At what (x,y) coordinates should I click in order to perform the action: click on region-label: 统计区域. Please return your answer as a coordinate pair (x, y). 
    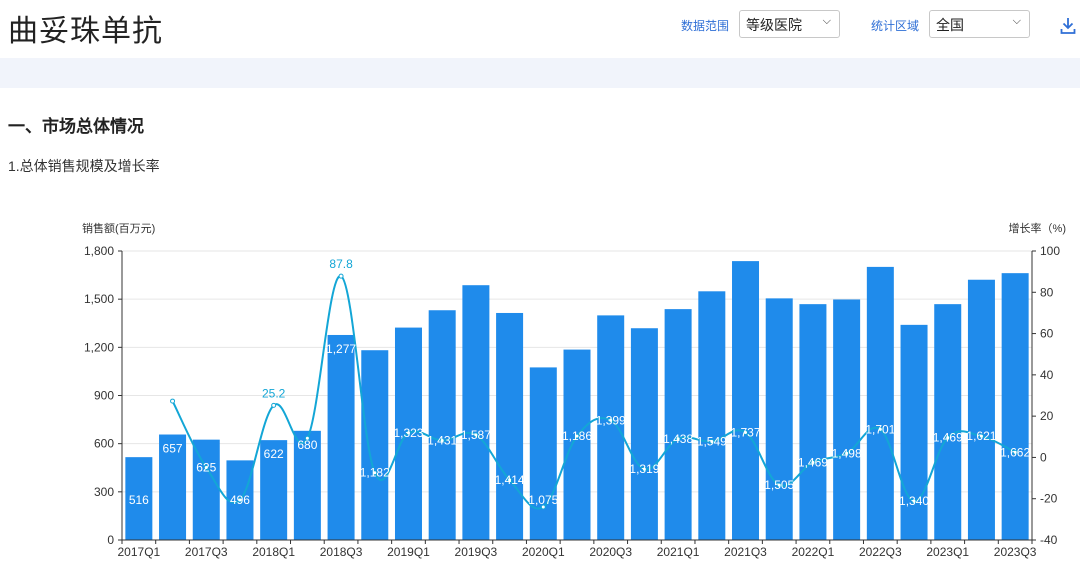
    Looking at the image, I should click on (895, 26).